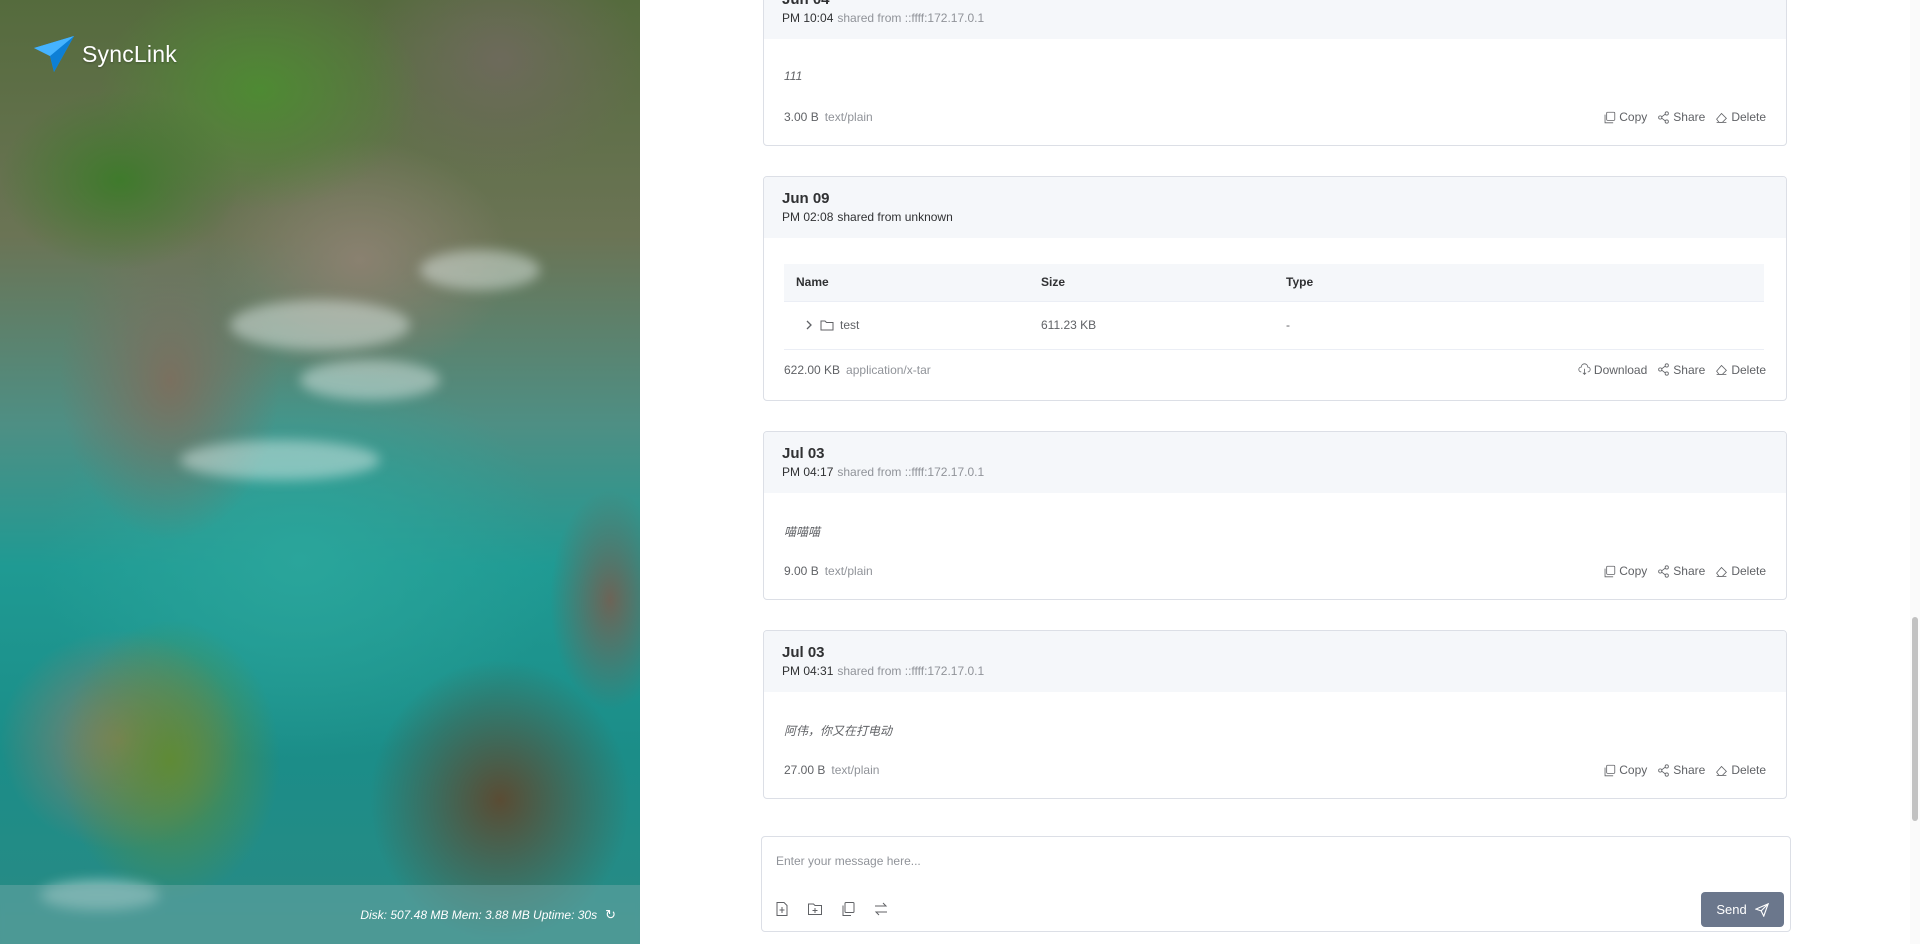 The height and width of the screenshot is (944, 1920). Describe the element at coordinates (848, 909) in the screenshot. I see `paste-icon` at that location.